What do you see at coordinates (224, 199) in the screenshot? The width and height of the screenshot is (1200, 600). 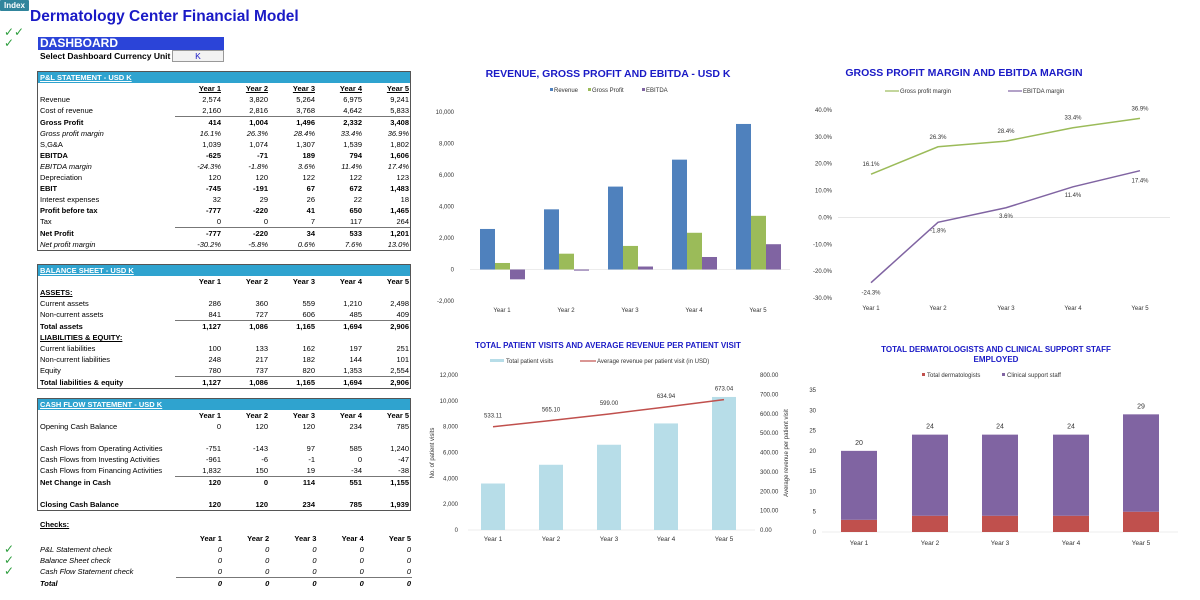 I see `pl-row: Interest expenses 32 29 26 22 18` at bounding box center [224, 199].